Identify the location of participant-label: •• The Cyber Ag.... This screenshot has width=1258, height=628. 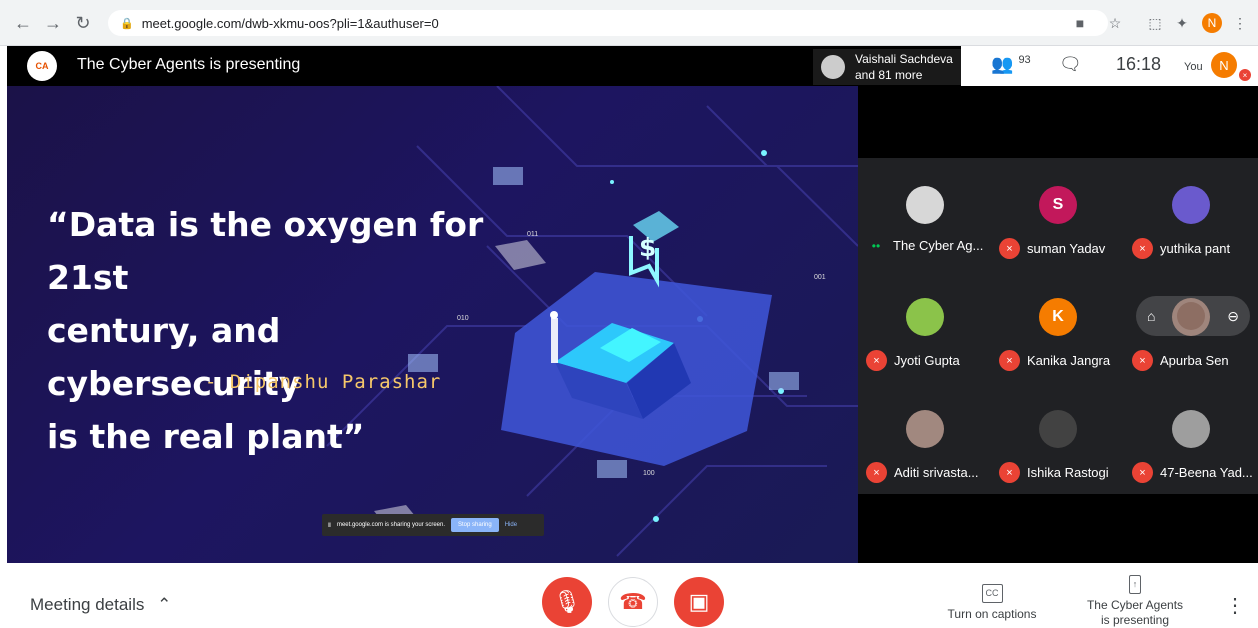
(925, 245).